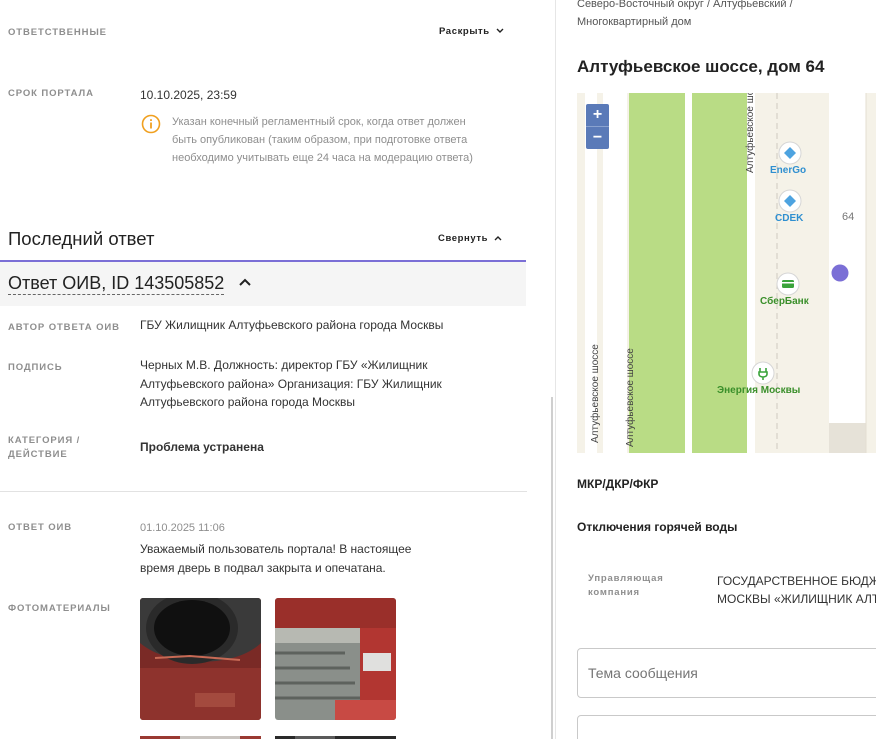 The height and width of the screenshot is (739, 876). I want to click on responsible-label: Ответственные, so click(57, 32).